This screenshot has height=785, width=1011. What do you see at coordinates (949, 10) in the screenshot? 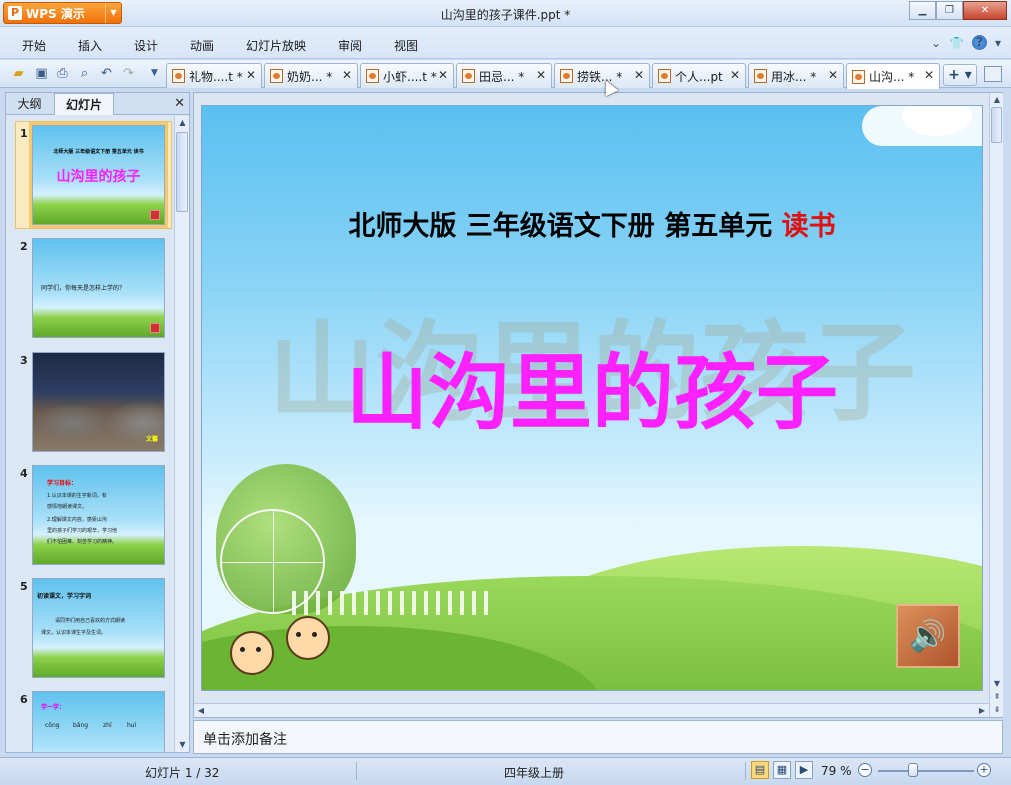
I see `maximize-button: ❐` at bounding box center [949, 10].